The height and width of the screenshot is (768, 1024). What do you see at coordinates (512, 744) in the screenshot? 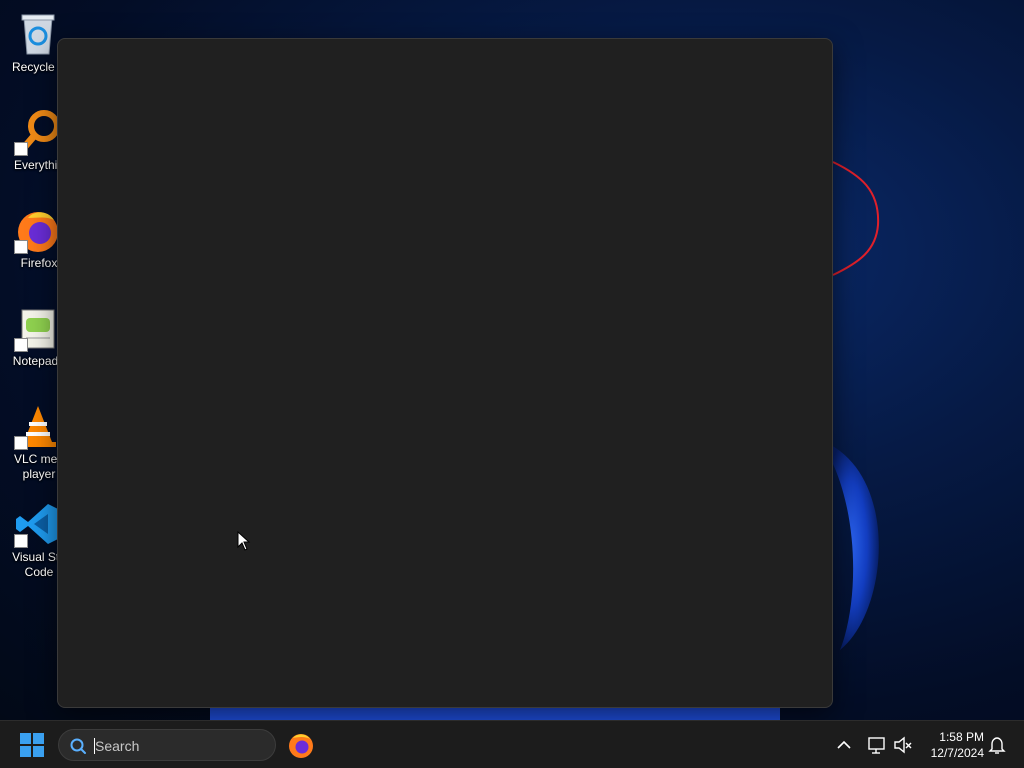
I see `taskbar: Search 1:58 PM 12/7/2024` at bounding box center [512, 744].